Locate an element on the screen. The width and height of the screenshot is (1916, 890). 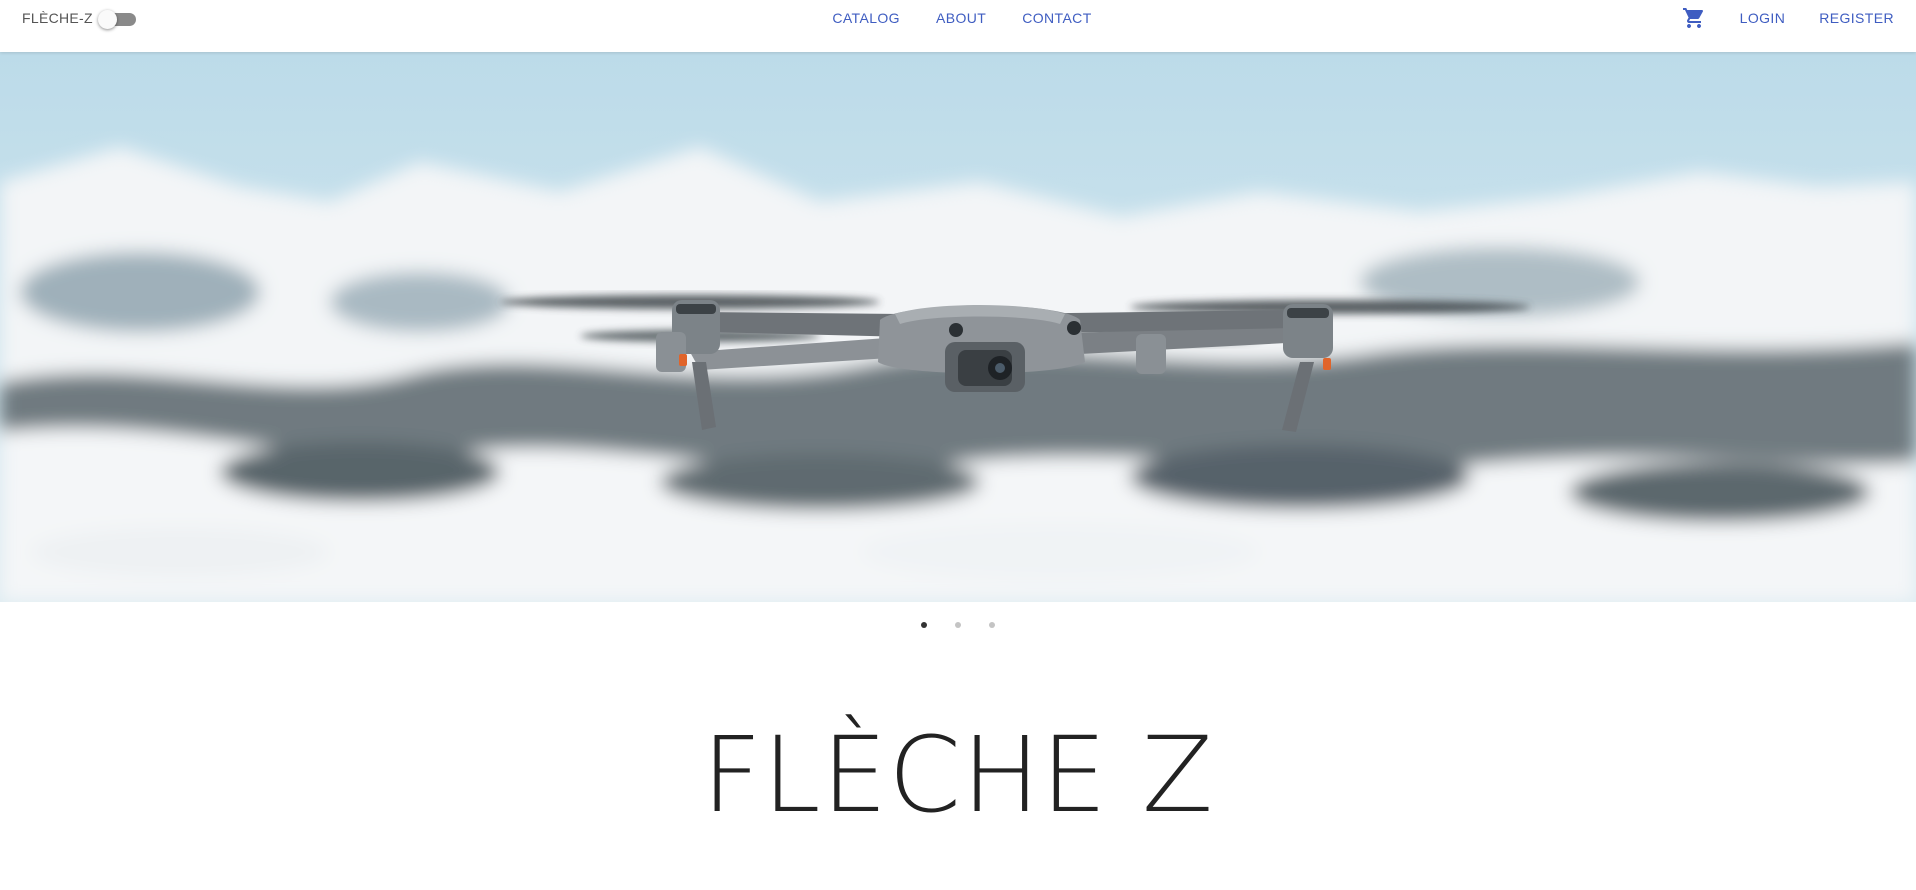
main-navigation: CATALOG ABOUT CONTACT is located at coordinates (958, 18).